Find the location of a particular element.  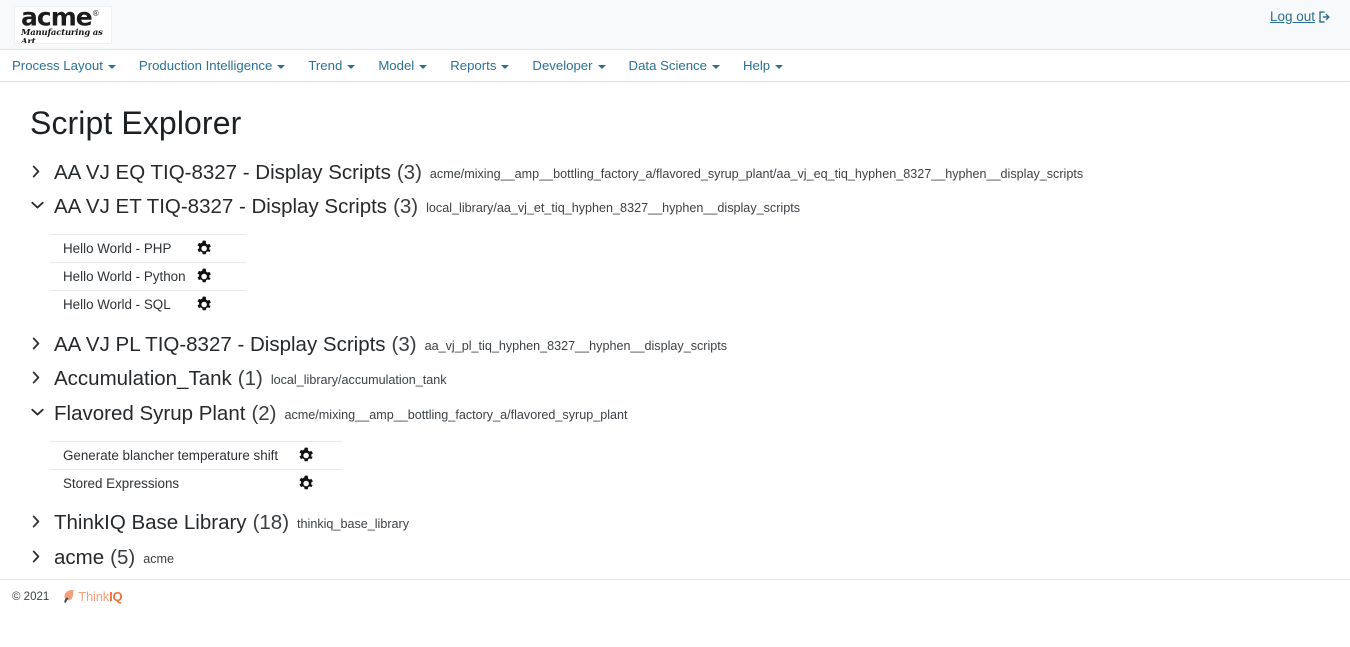

list-item: Hello World - Python is located at coordinates (148, 276).